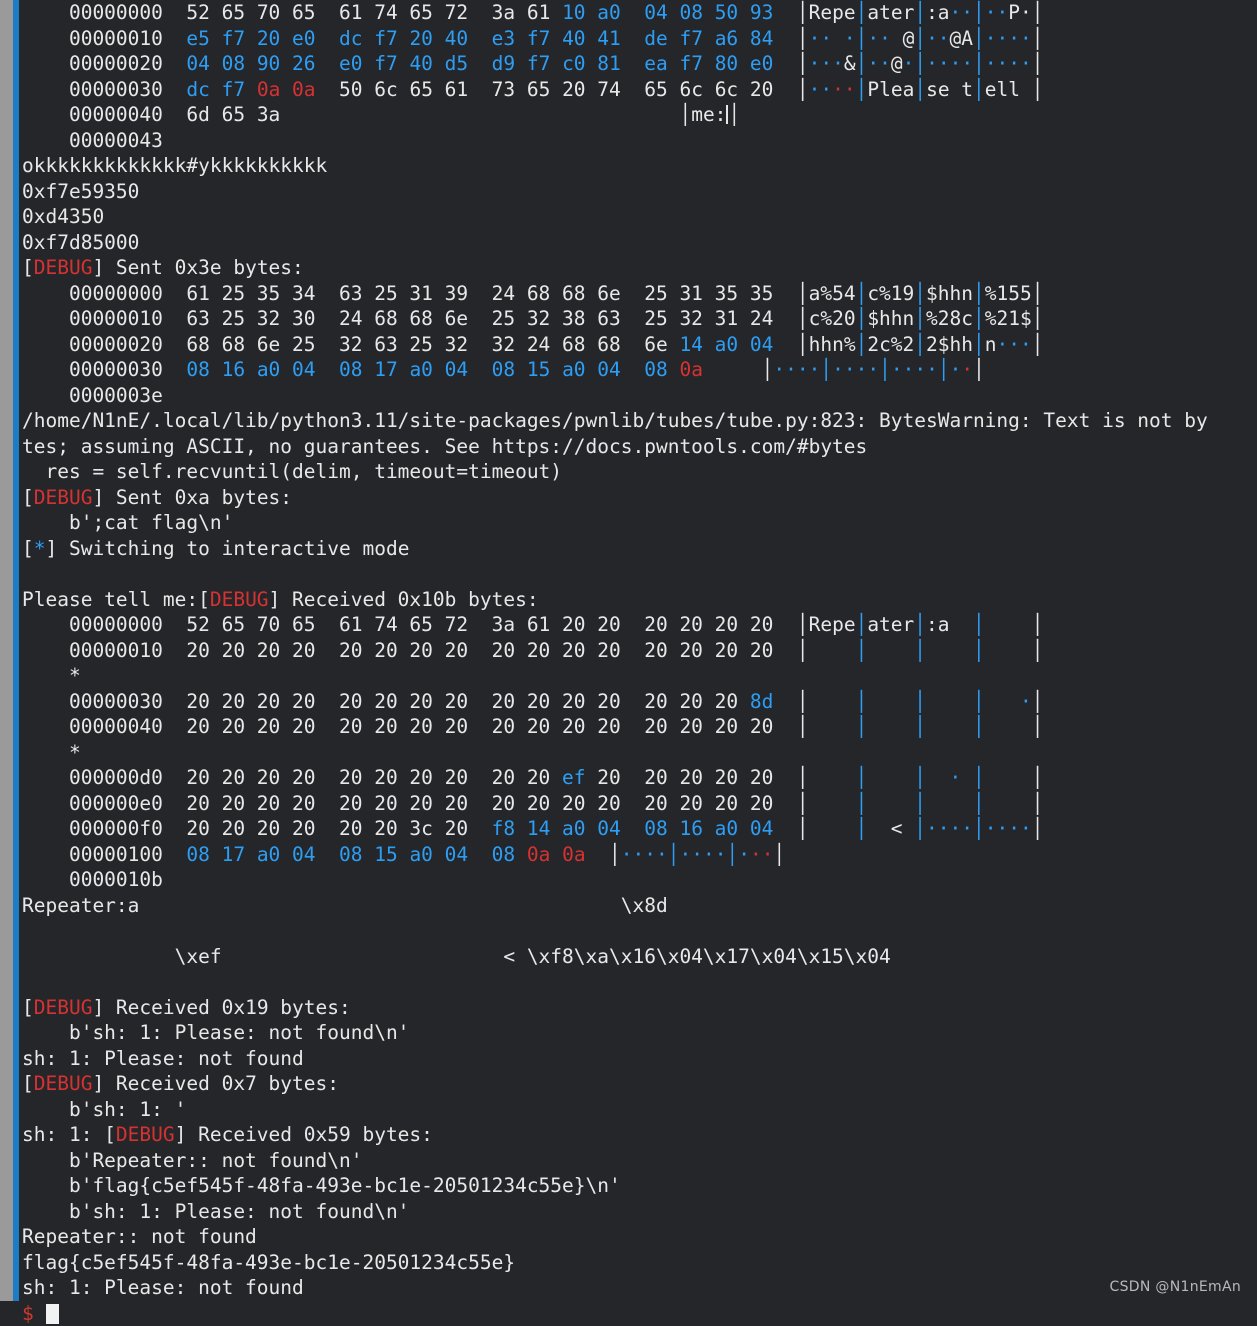  What do you see at coordinates (639, 906) in the screenshot?
I see `terminal-line-repeater-a: Repeater:a \x8d` at bounding box center [639, 906].